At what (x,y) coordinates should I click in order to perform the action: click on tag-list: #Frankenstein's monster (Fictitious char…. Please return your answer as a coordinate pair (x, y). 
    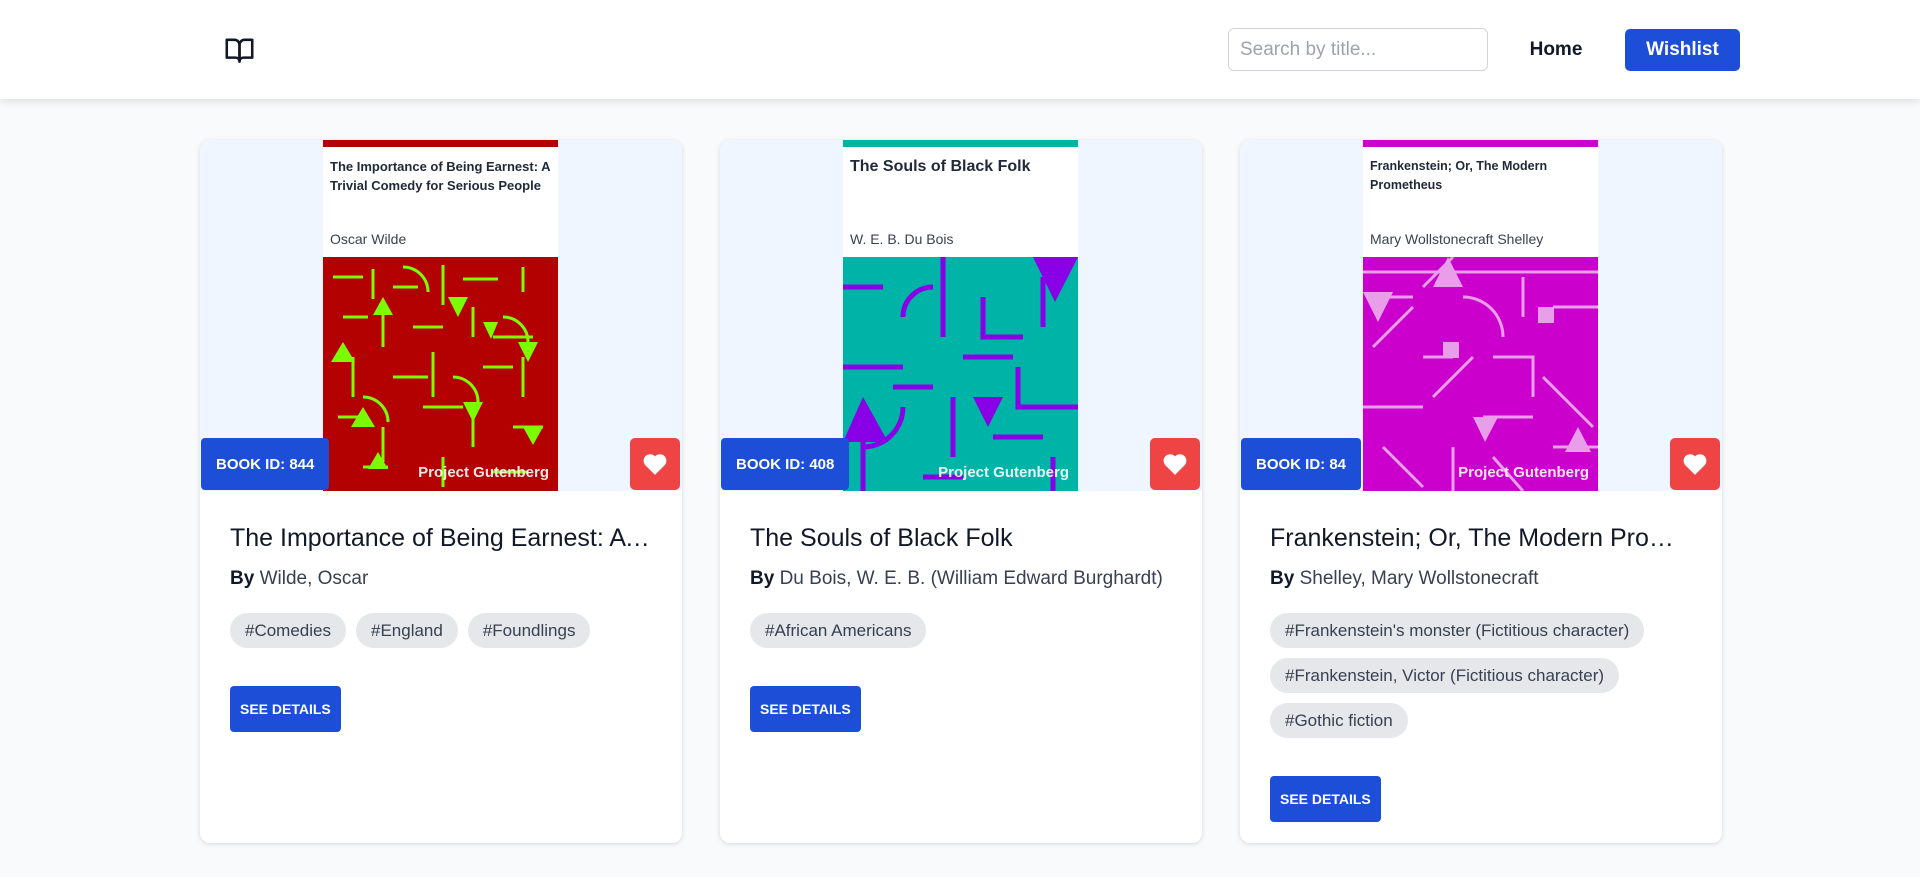
    Looking at the image, I should click on (1485, 675).